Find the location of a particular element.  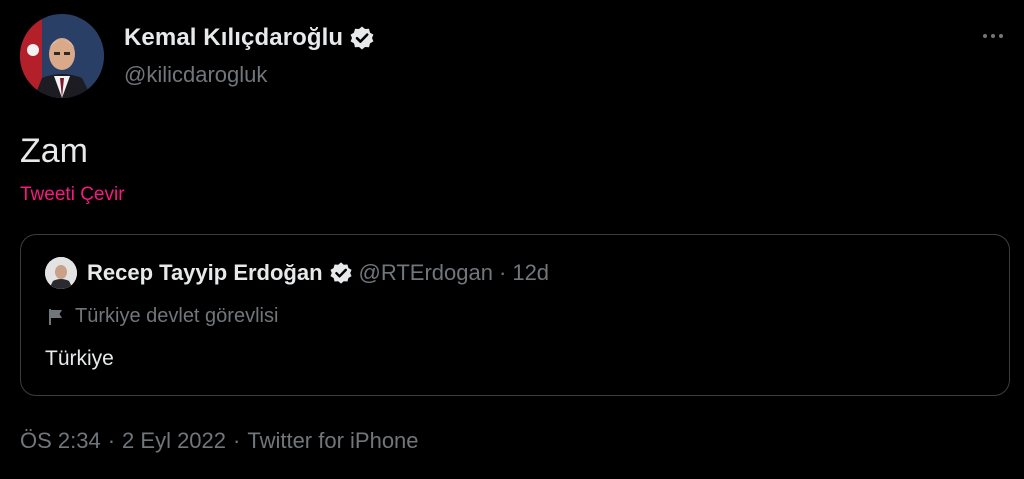

author-name: Kemal Kılıçdaroğlu is located at coordinates (233, 38).